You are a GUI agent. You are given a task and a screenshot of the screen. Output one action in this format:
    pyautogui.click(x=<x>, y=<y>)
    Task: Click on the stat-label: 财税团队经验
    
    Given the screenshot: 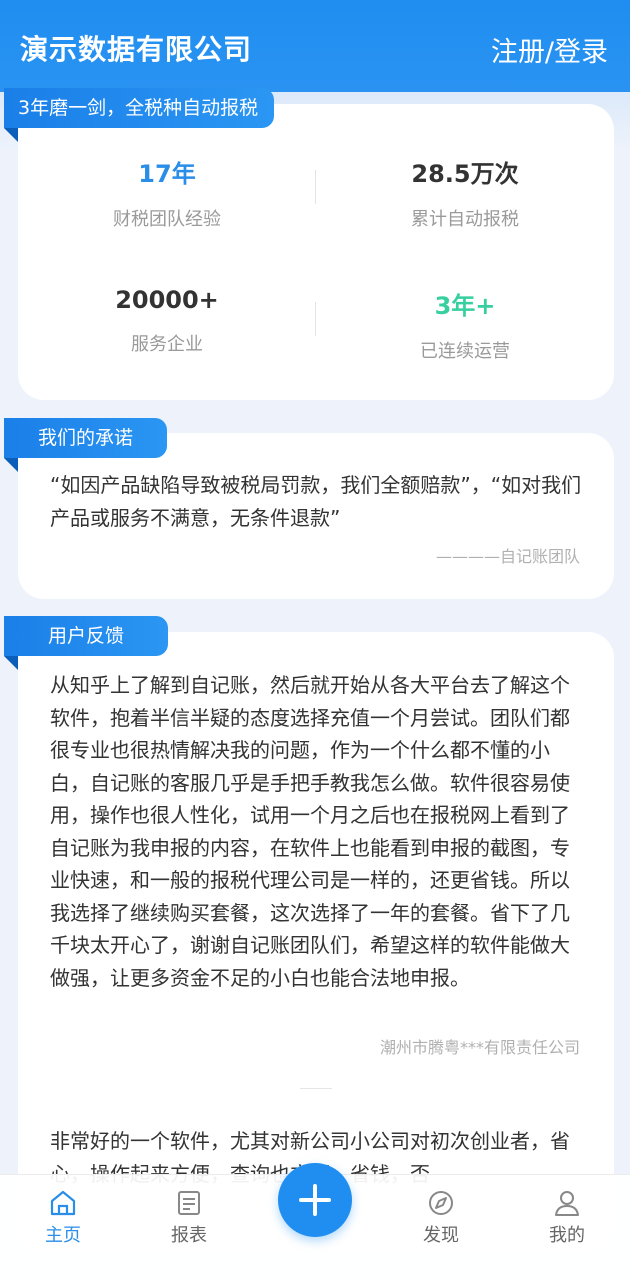 What is the action you would take?
    pyautogui.click(x=167, y=219)
    